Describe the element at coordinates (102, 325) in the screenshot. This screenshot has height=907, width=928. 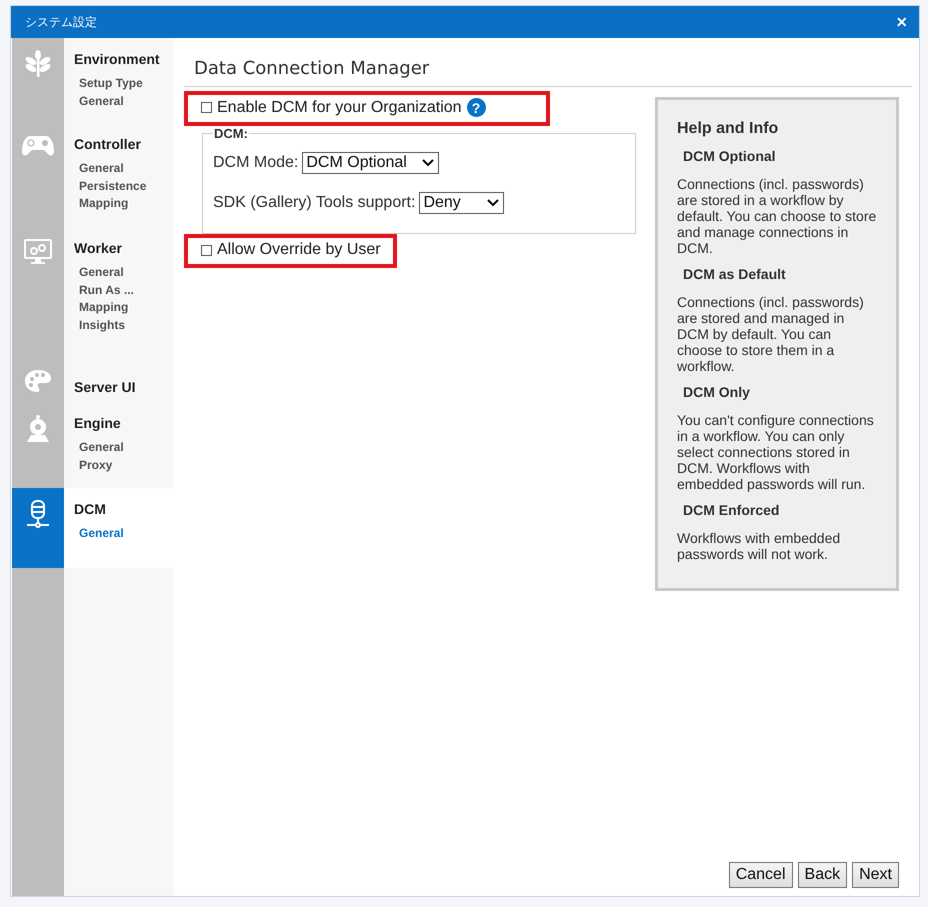
I see `sidebar-item: Insights` at that location.